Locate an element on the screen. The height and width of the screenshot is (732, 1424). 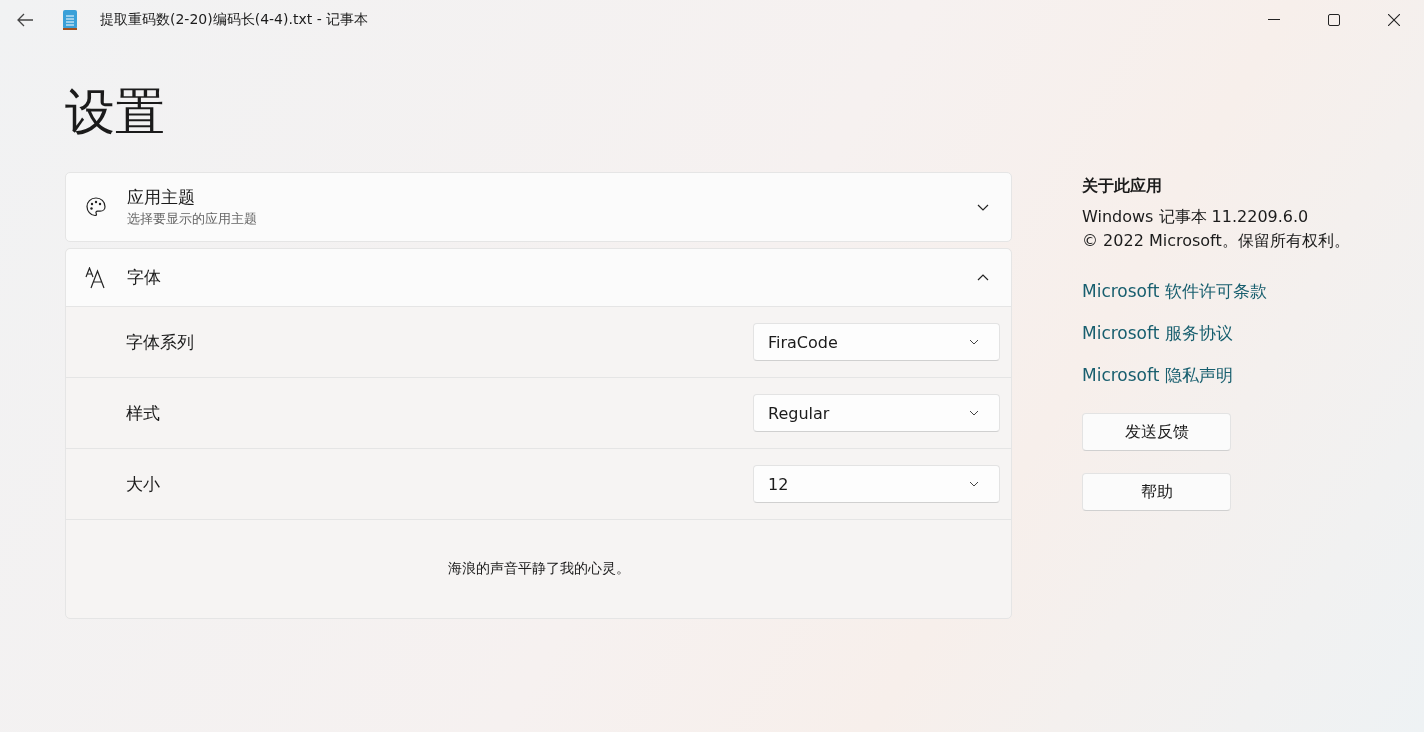
setting-label: 字体系列 is located at coordinates (160, 342).